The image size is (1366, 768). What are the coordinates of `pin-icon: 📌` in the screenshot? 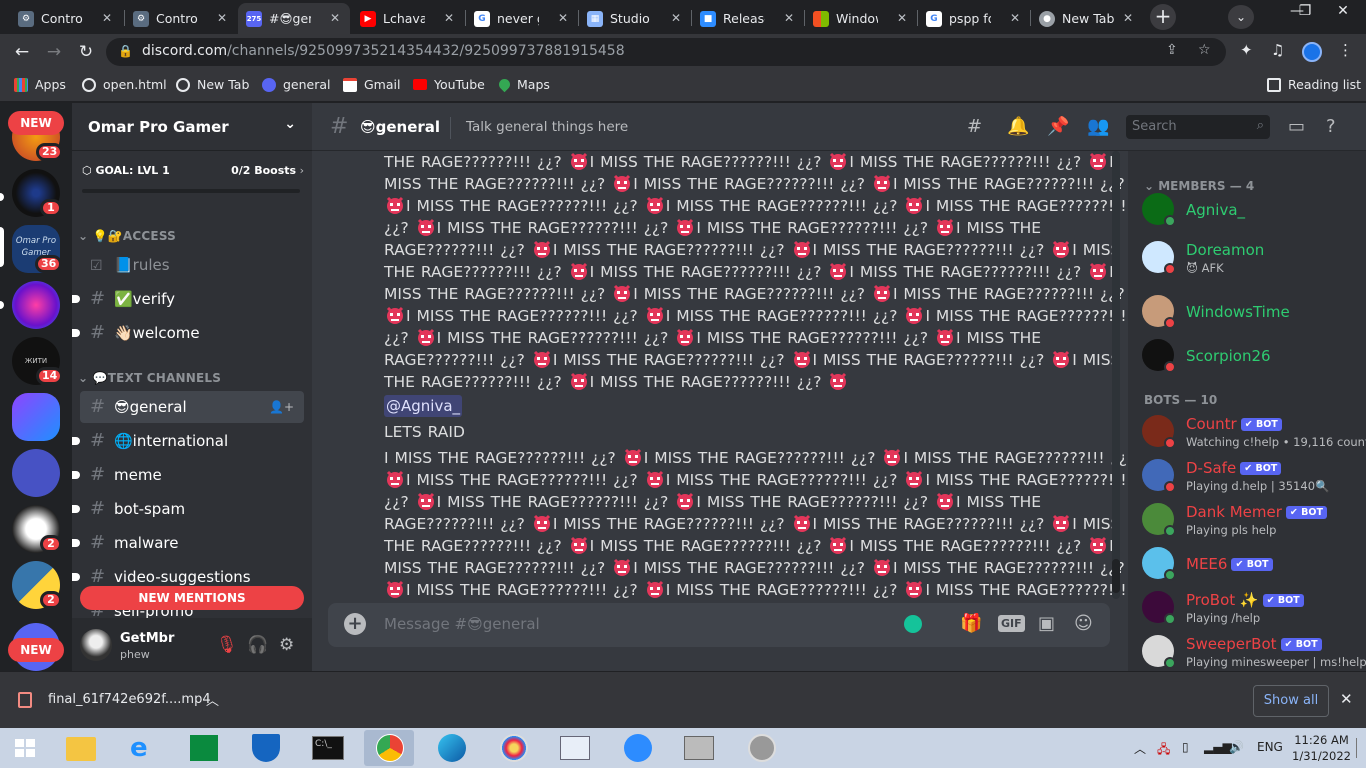 It's located at (1058, 126).